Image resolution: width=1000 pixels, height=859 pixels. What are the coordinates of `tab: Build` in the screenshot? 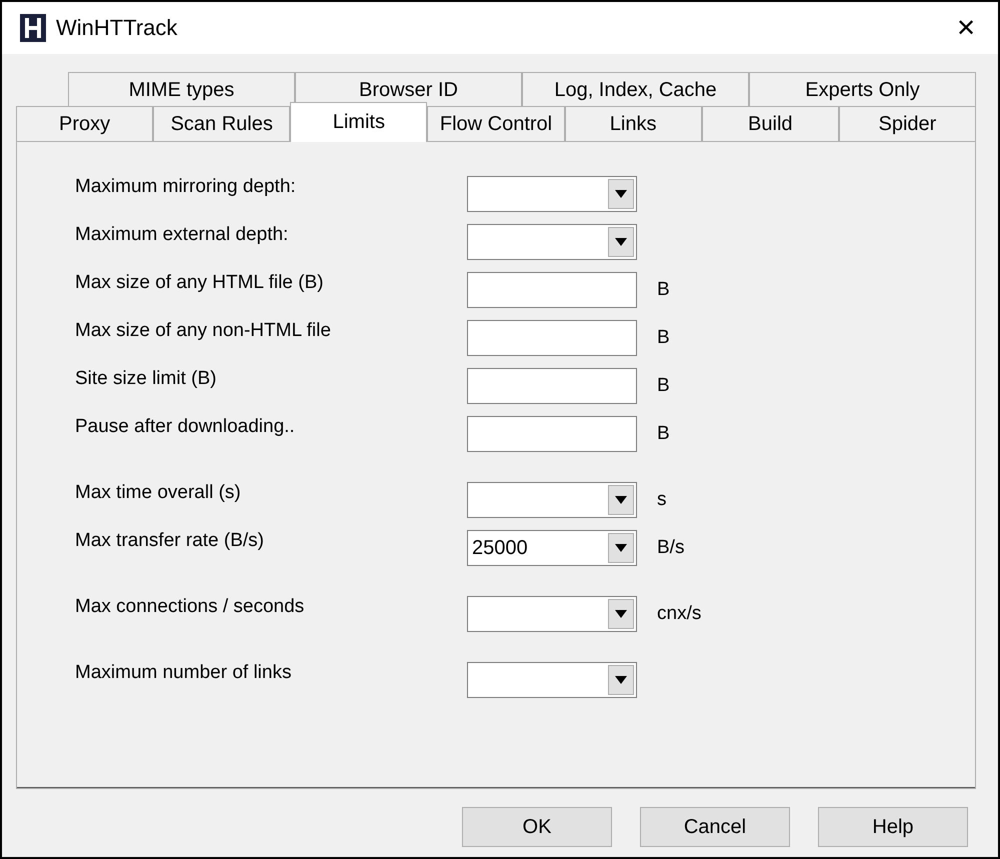 It's located at (770, 124).